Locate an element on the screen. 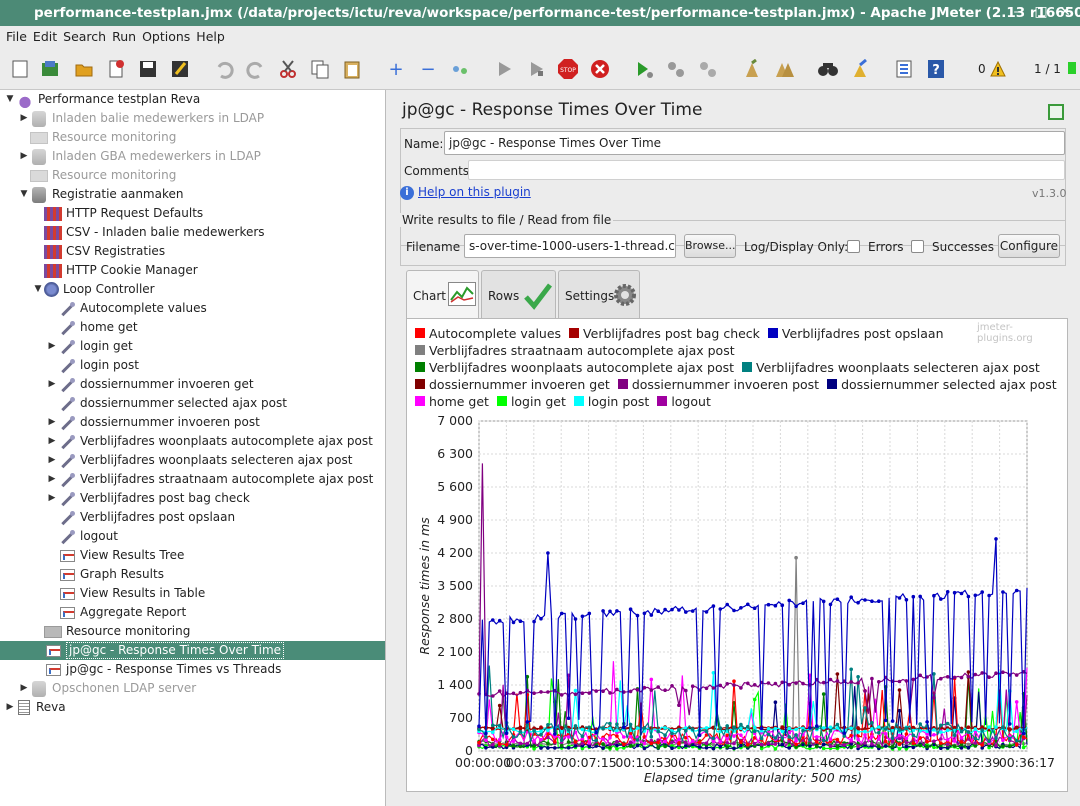 The width and height of the screenshot is (1080, 806). toggle-icon is located at coordinates (460, 69).